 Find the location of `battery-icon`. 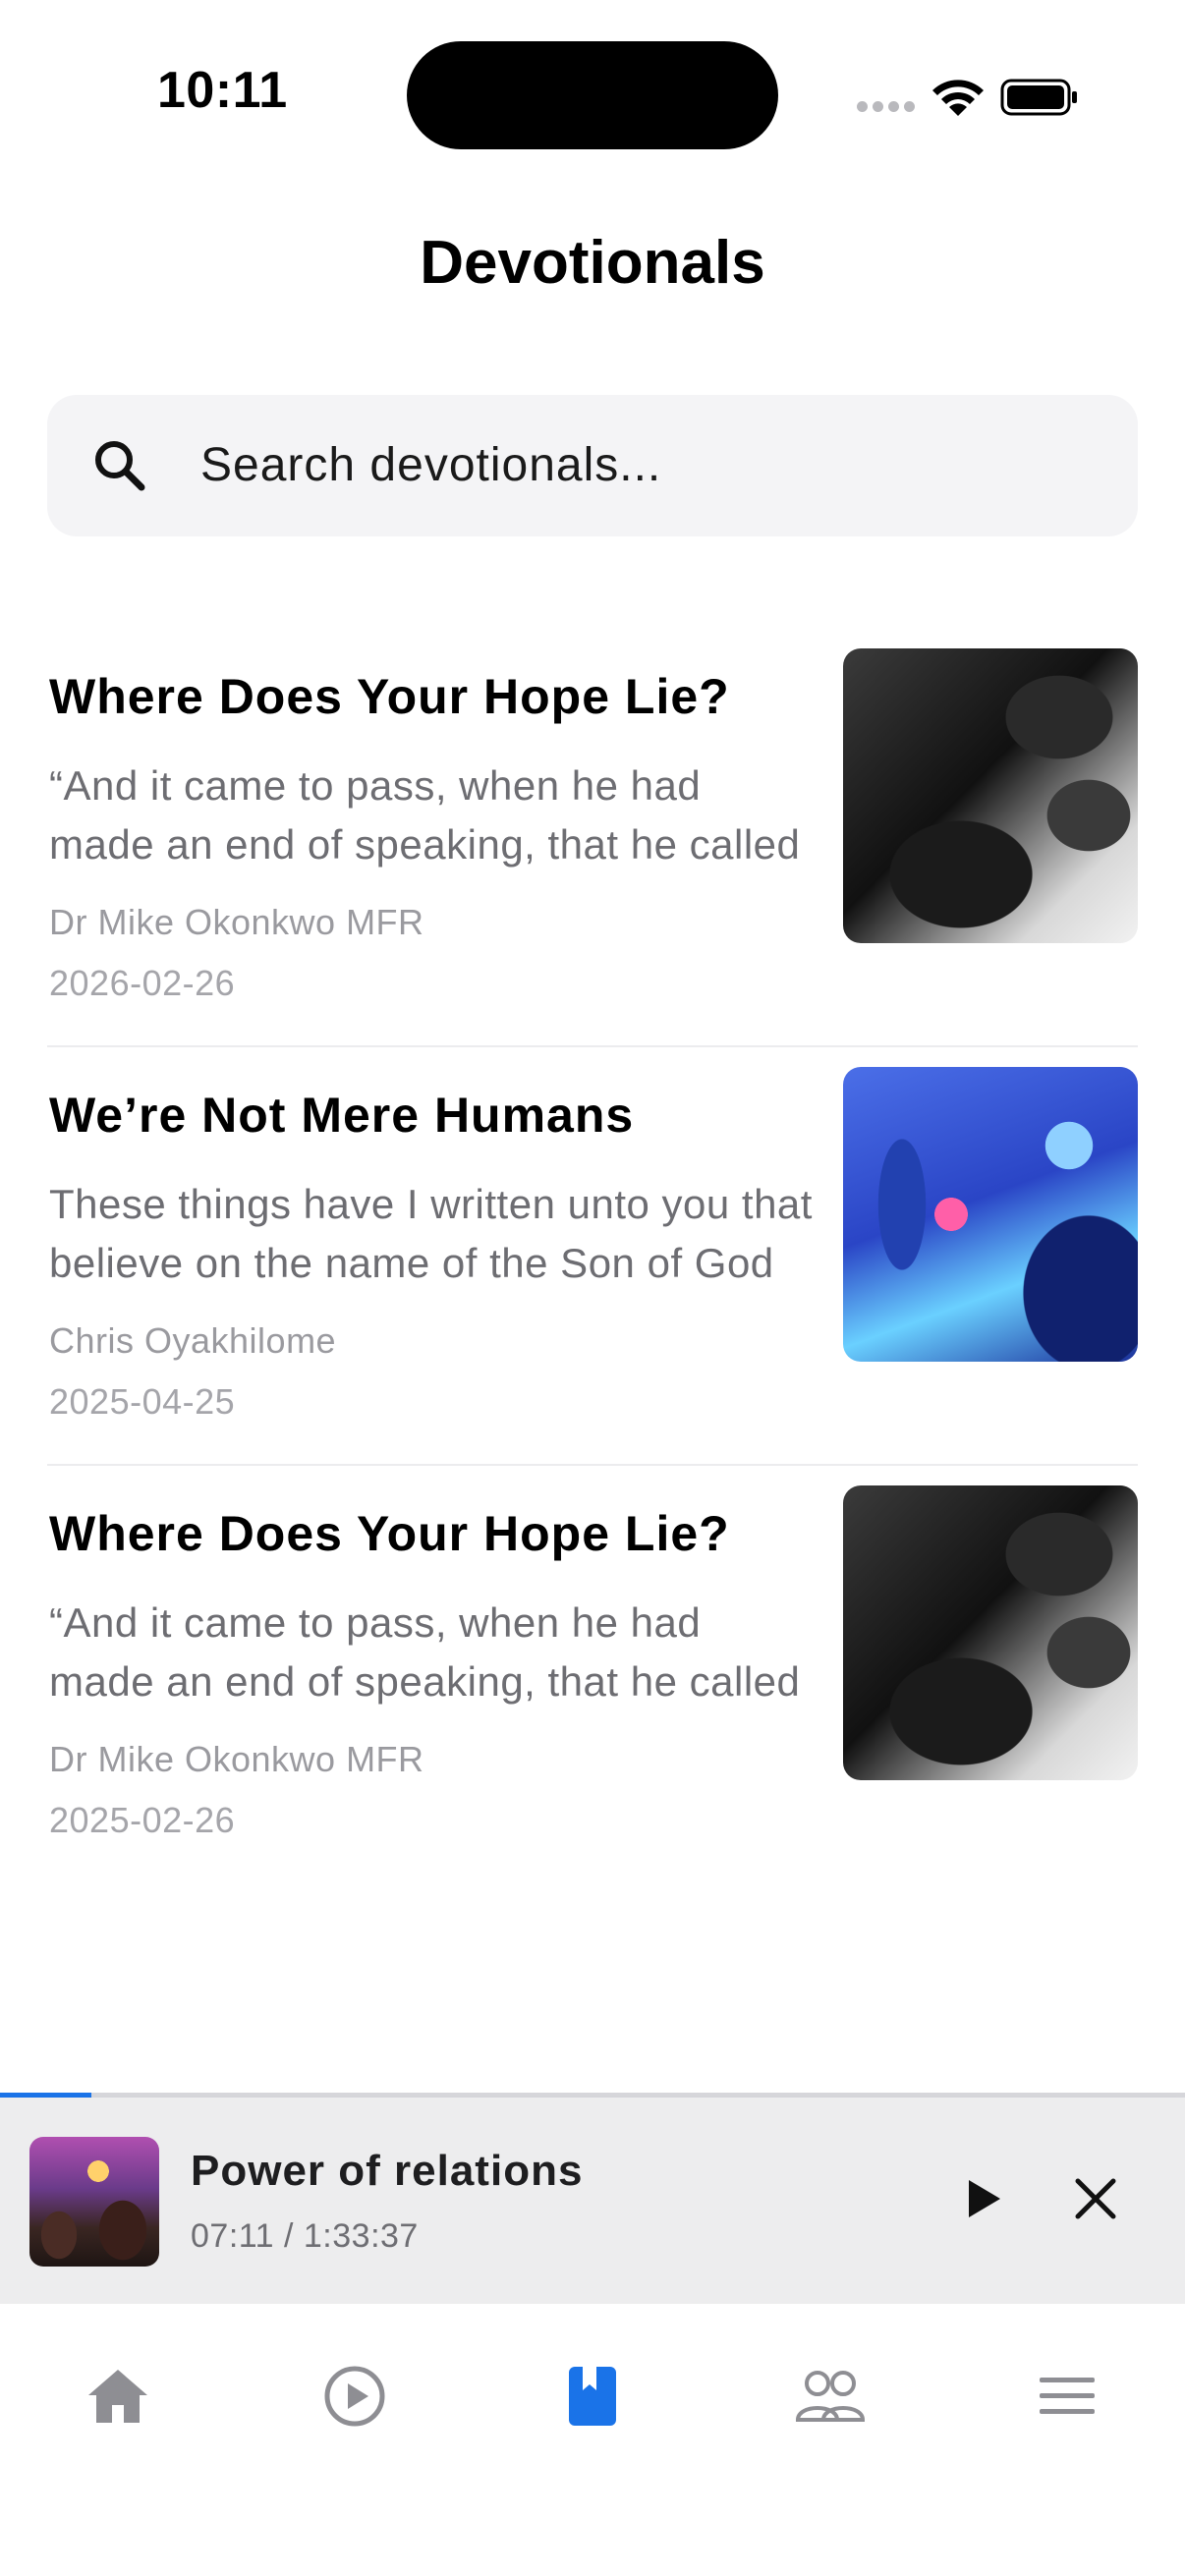

battery-icon is located at coordinates (1038, 97).